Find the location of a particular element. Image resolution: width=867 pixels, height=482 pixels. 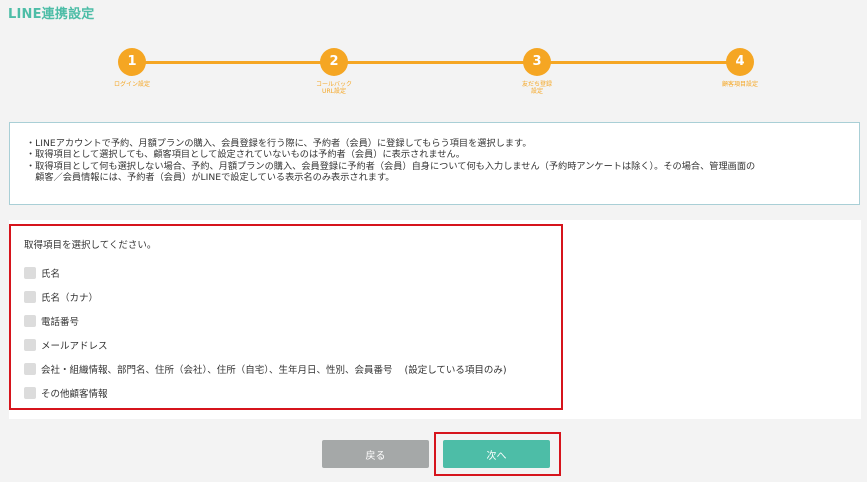

option-phone: 電話番号 is located at coordinates (51, 321).